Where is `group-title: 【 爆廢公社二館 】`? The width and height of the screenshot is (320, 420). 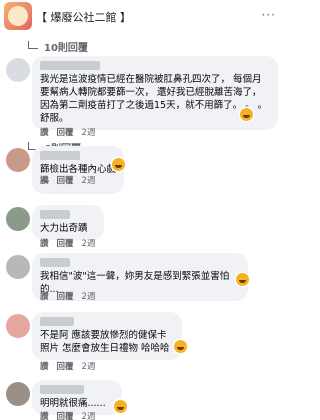
group-title: 【 爆廢公社二館 】 is located at coordinates (83, 17).